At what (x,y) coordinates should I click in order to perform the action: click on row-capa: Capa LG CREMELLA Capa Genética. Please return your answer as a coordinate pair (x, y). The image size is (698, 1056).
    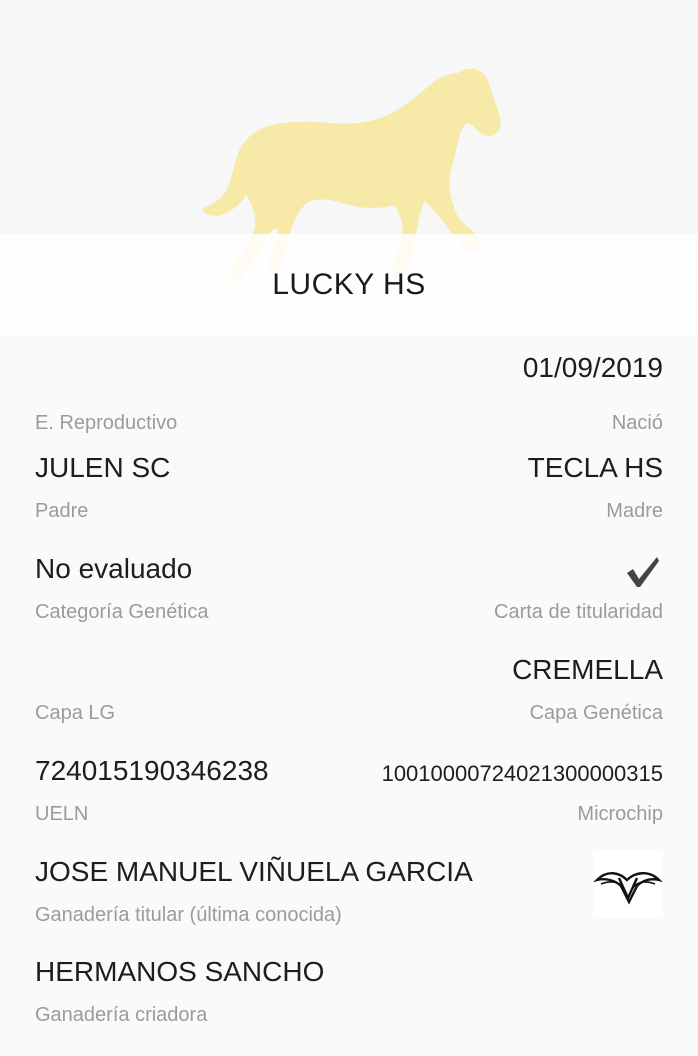
    Looking at the image, I should click on (349, 704).